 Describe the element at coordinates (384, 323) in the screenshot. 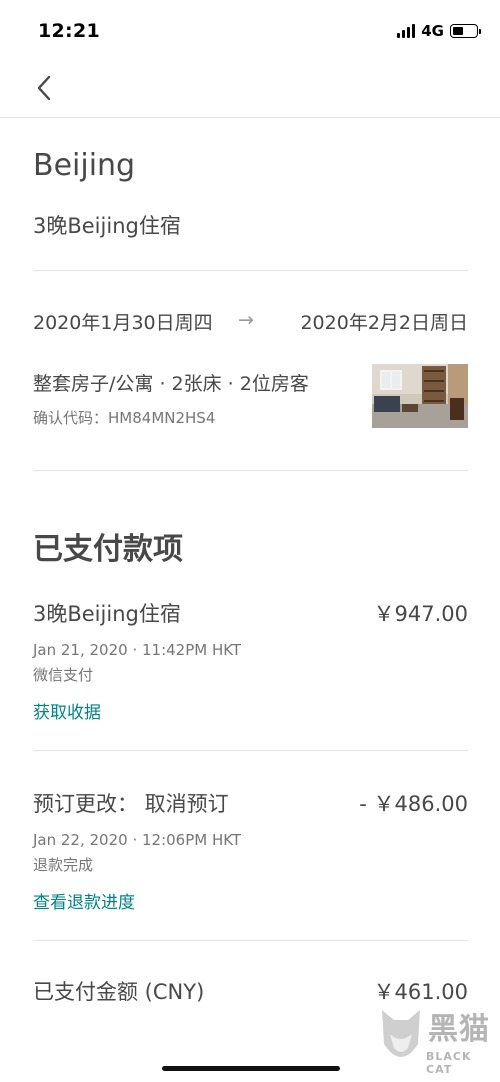

I see `check-out-date: 2020年2月2日周日` at that location.